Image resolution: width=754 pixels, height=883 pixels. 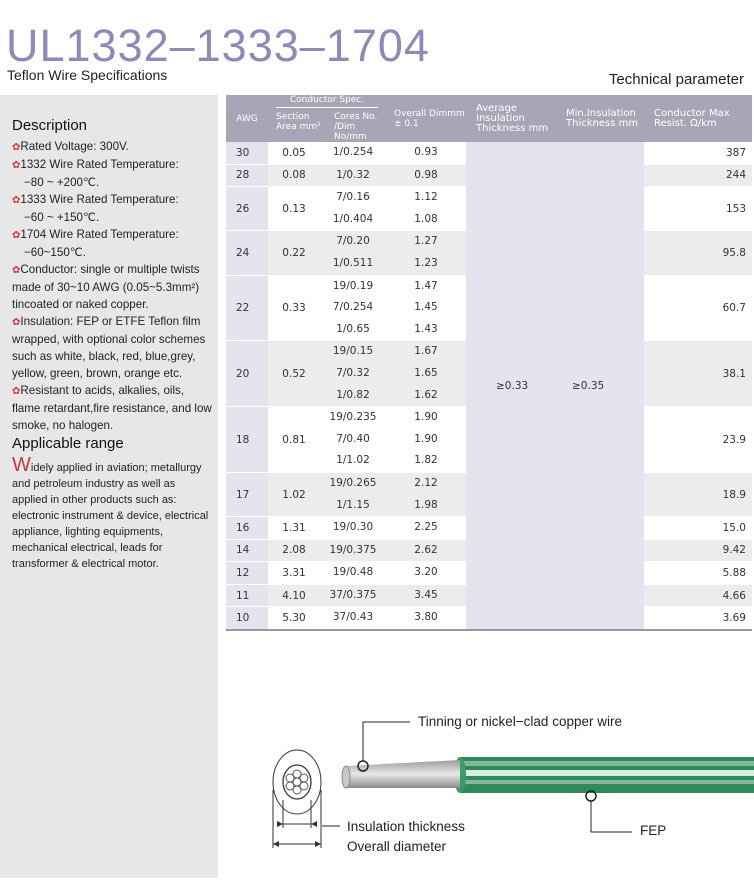 What do you see at coordinates (297, 798) in the screenshot?
I see `cross-section` at bounding box center [297, 798].